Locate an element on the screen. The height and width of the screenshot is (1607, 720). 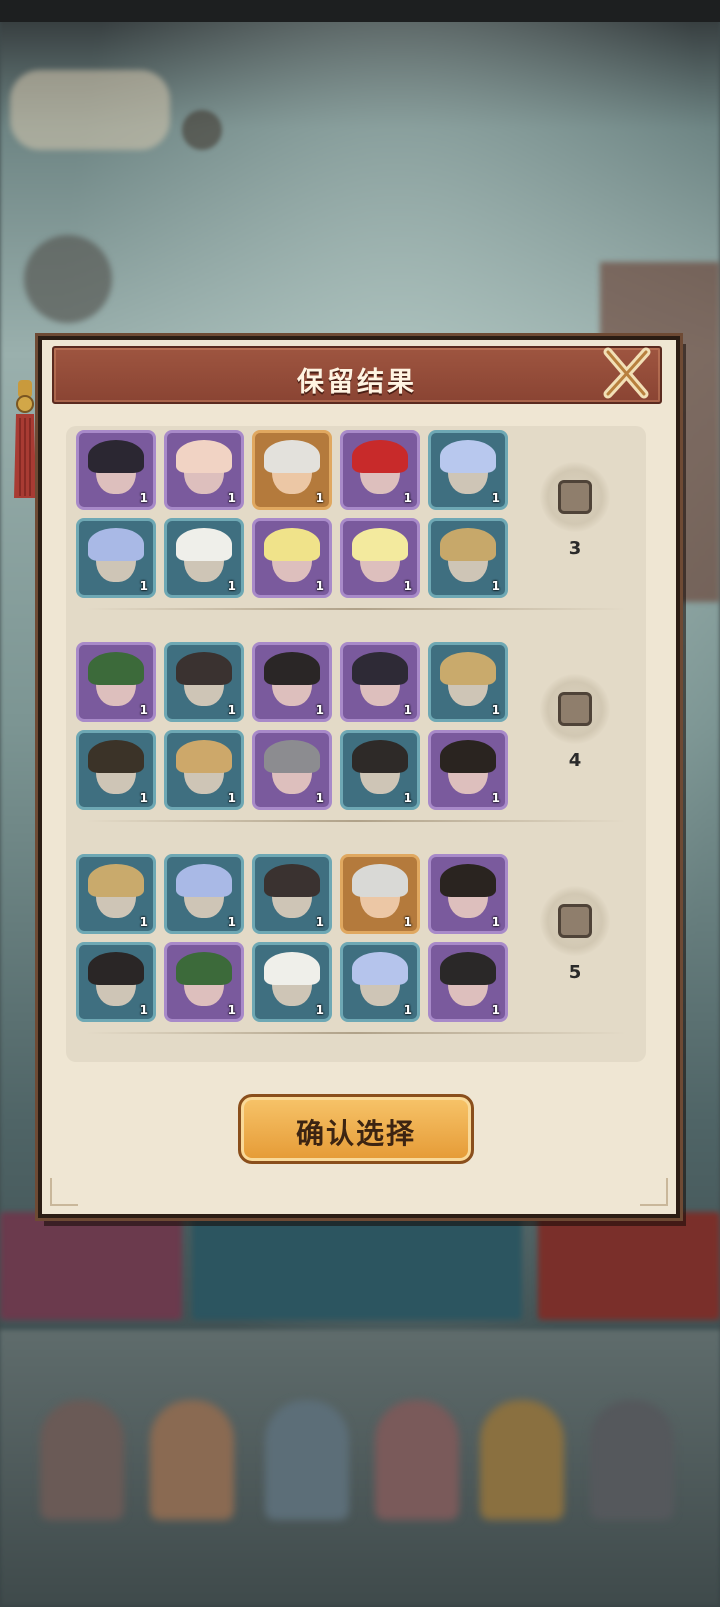
tassel-decoration is located at coordinates (25, 439).